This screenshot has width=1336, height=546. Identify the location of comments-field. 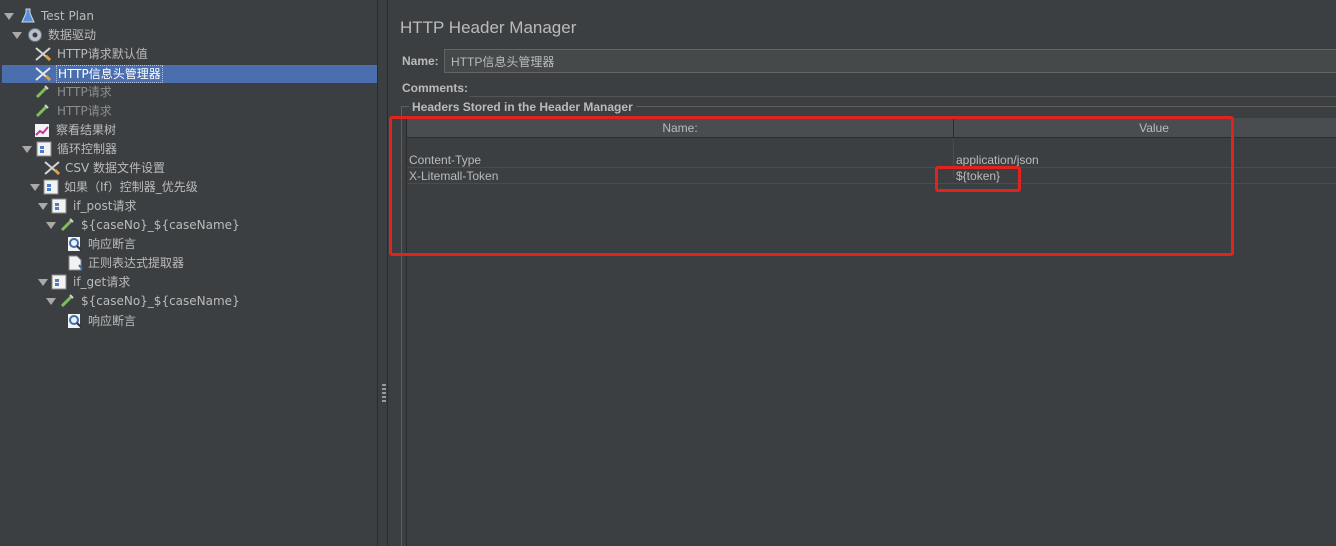
(902, 88).